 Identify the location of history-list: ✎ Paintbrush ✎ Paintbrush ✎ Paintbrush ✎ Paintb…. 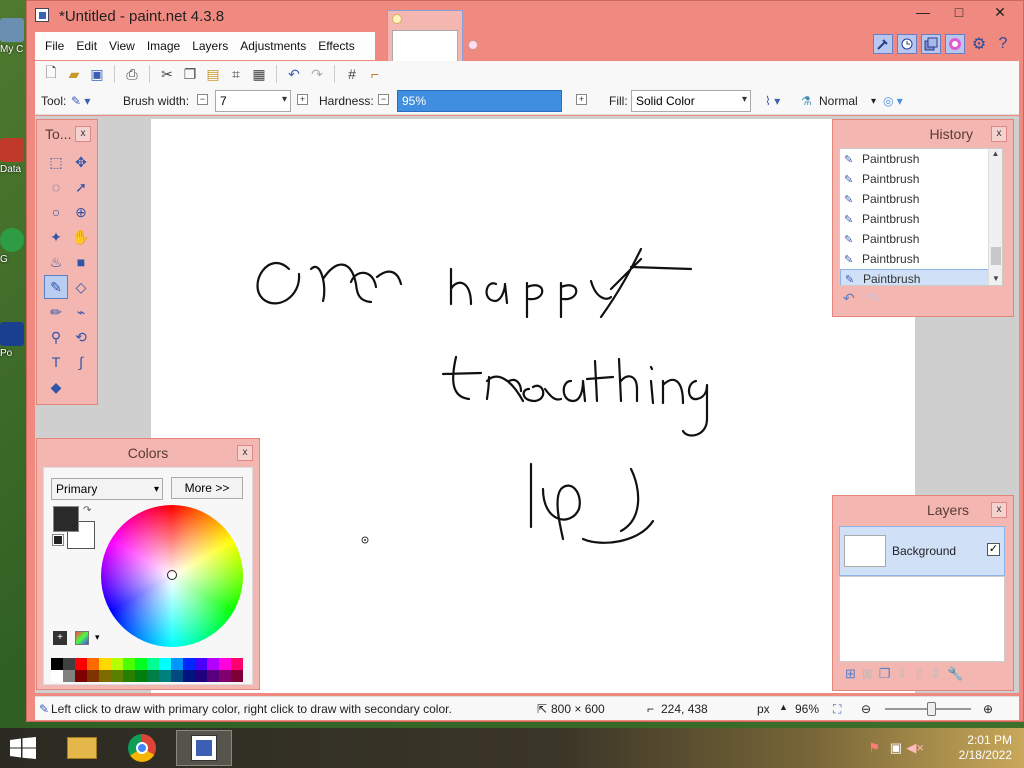
(921, 217).